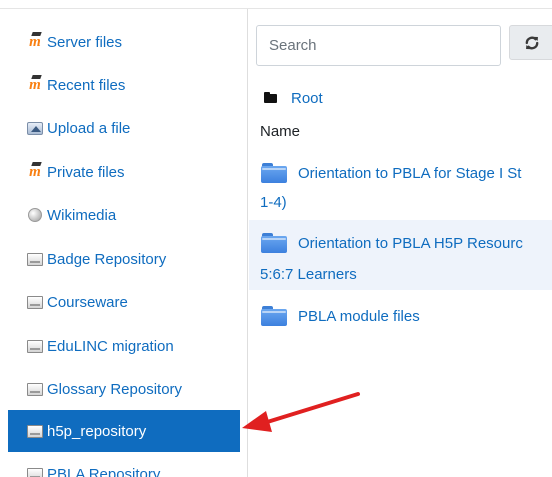 This screenshot has width=552, height=477. I want to click on annotation-arrow, so click(301, 412).